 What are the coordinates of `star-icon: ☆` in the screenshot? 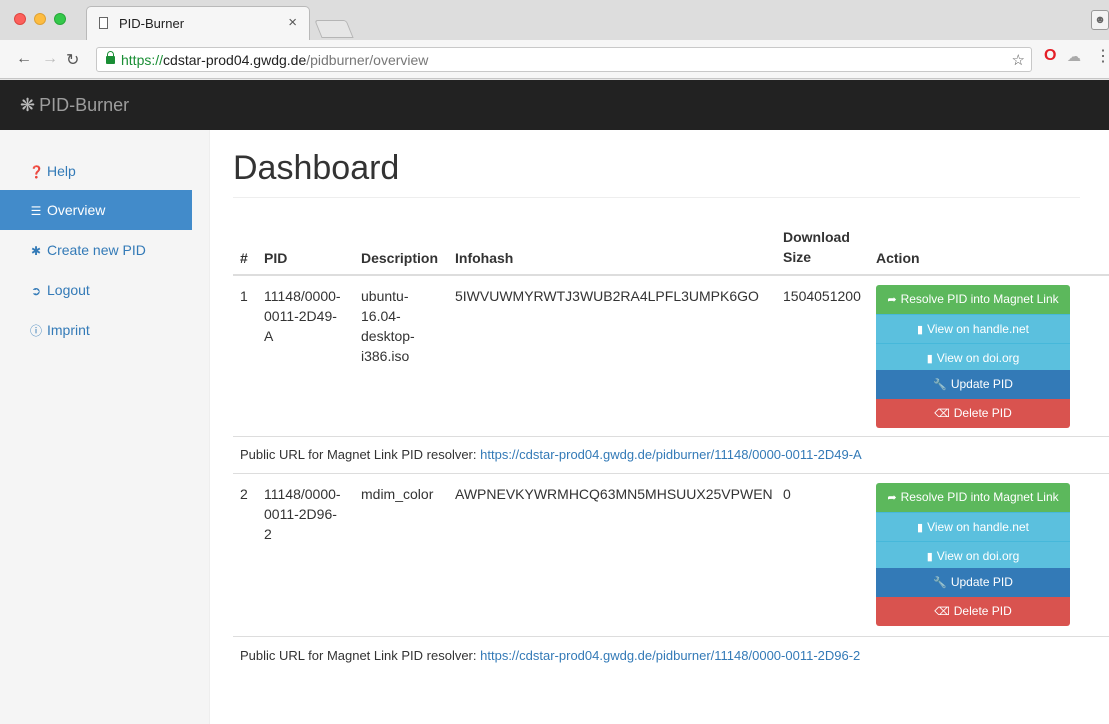 It's located at (1018, 60).